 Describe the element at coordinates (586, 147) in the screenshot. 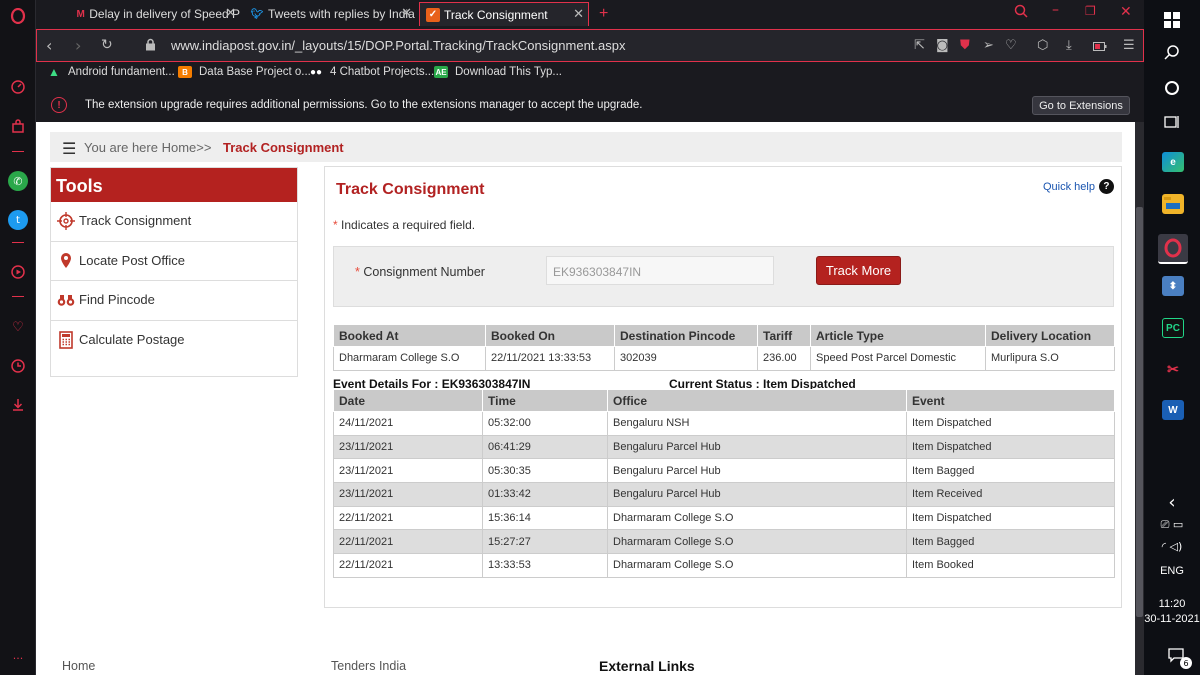

I see `breadcrumb: ☰ You are here Home>> Track Consignment` at that location.